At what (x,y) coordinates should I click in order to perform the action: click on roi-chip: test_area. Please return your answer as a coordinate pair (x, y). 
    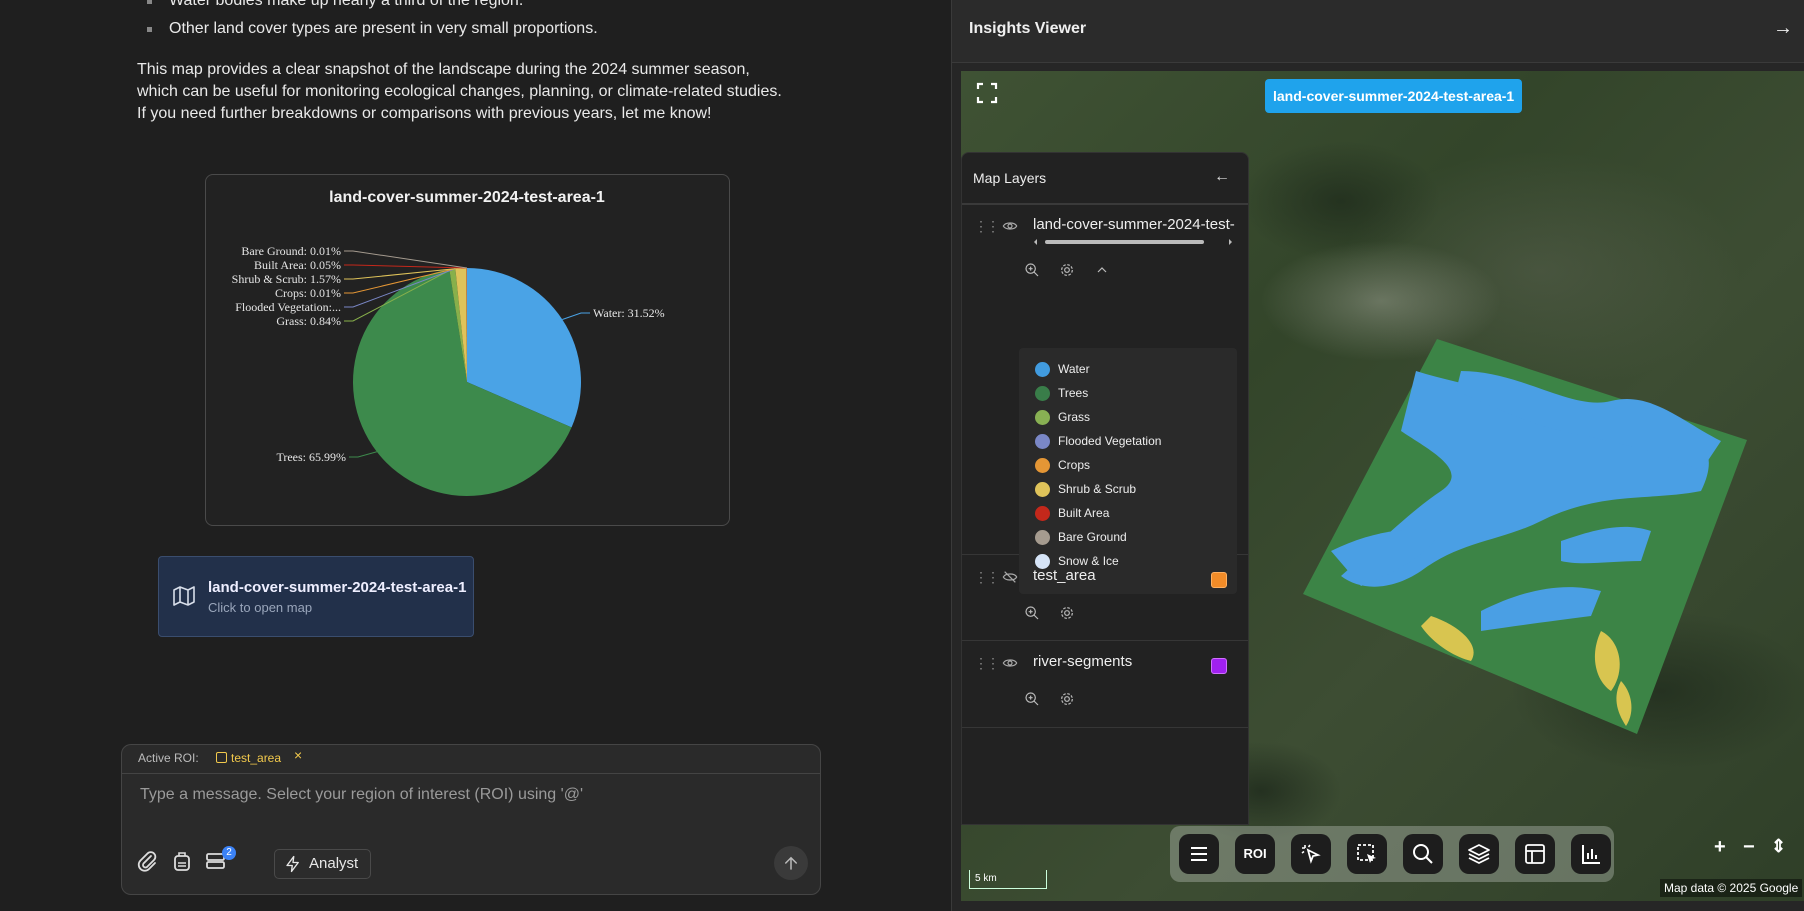
    Looking at the image, I should click on (248, 758).